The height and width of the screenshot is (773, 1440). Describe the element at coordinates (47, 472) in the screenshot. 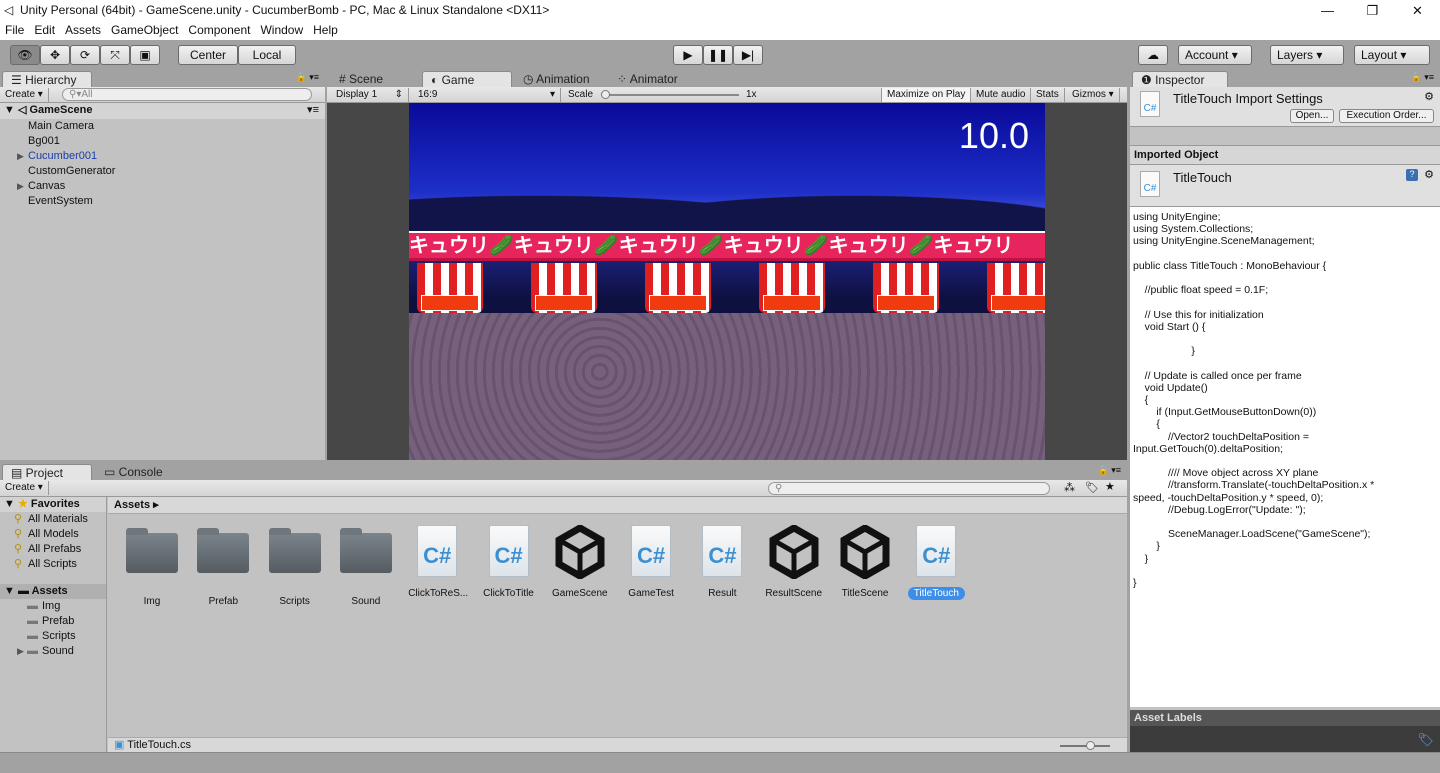

I see `tab-project: ▤ Project` at that location.